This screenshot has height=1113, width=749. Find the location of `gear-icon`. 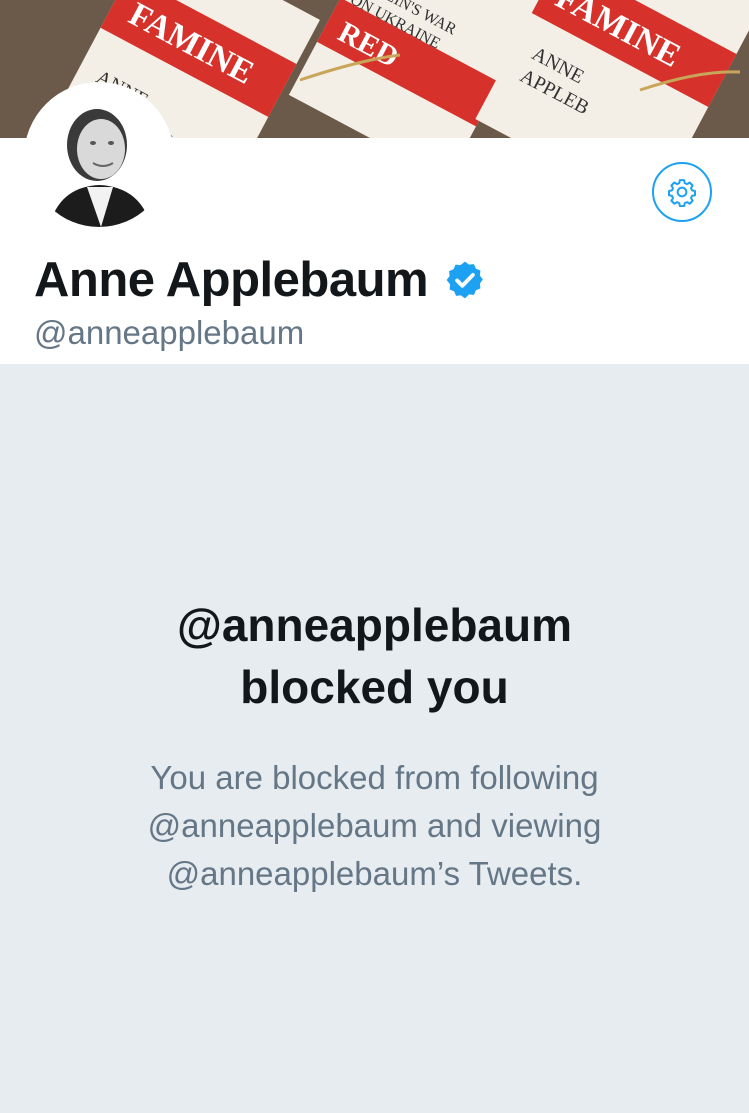

gear-icon is located at coordinates (682, 193).